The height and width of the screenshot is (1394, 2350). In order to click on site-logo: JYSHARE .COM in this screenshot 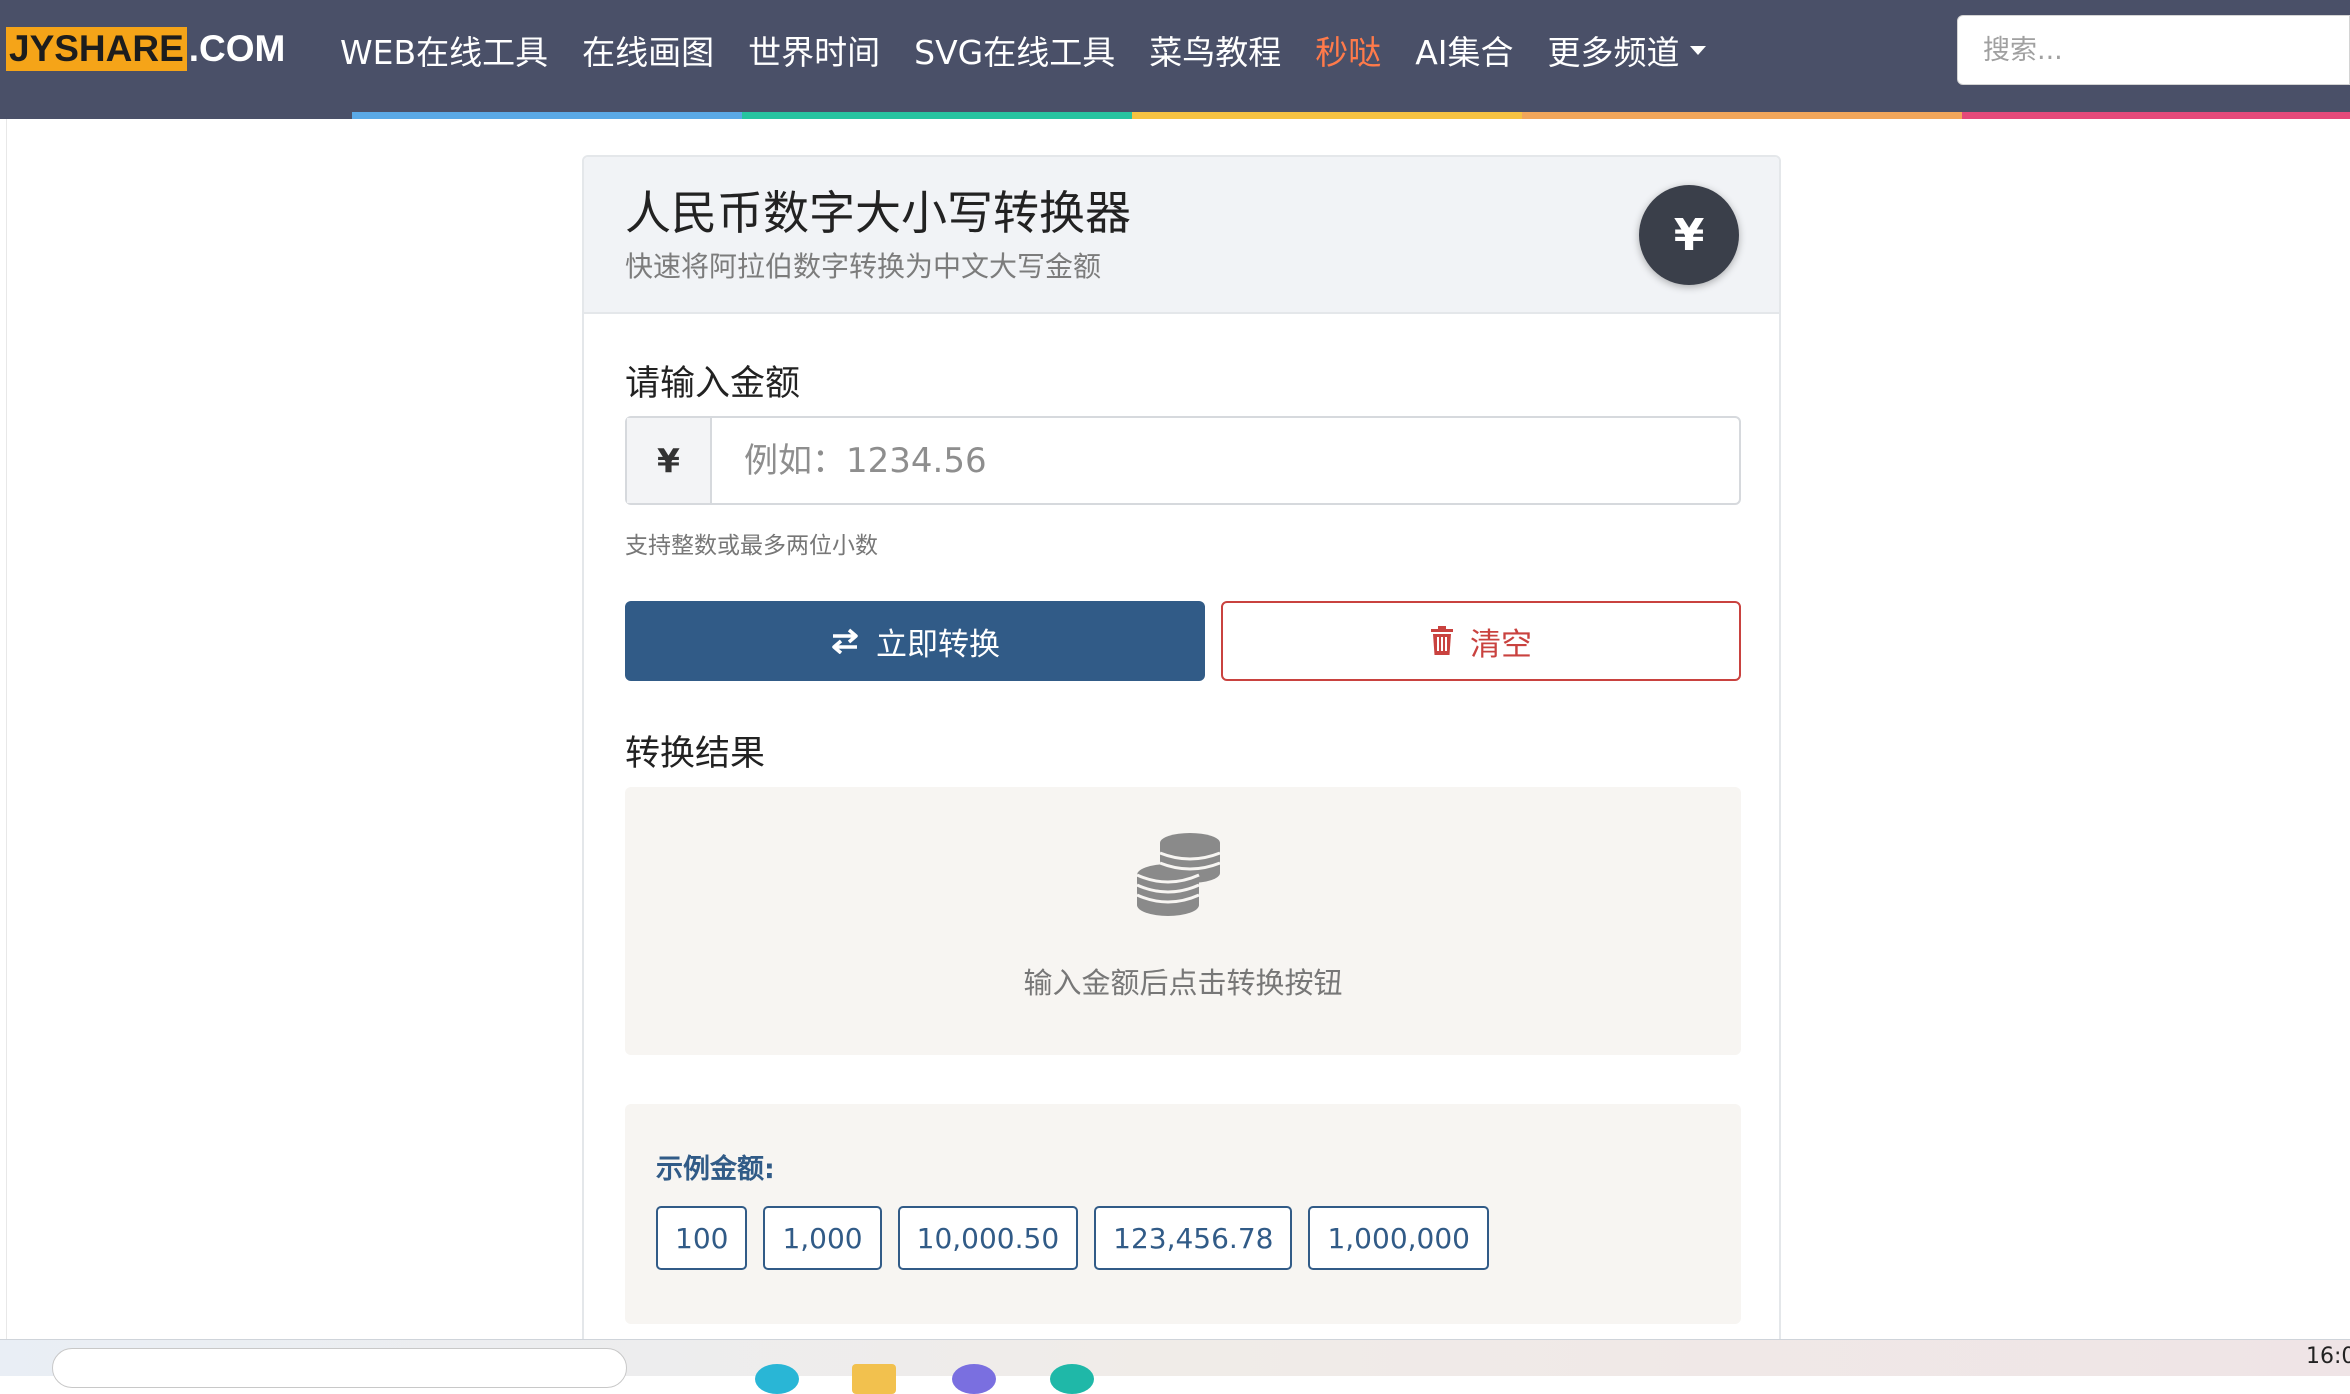, I will do `click(145, 49)`.